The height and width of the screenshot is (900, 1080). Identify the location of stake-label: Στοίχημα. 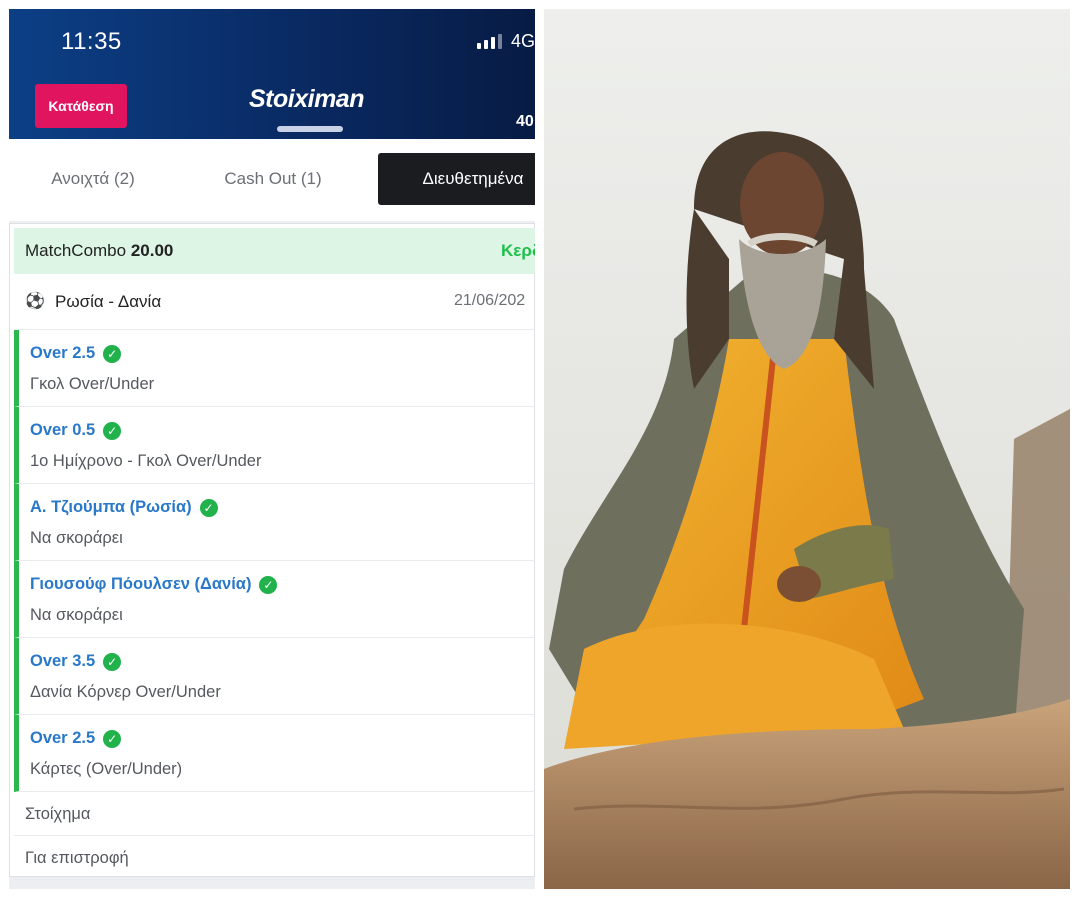
(58, 814).